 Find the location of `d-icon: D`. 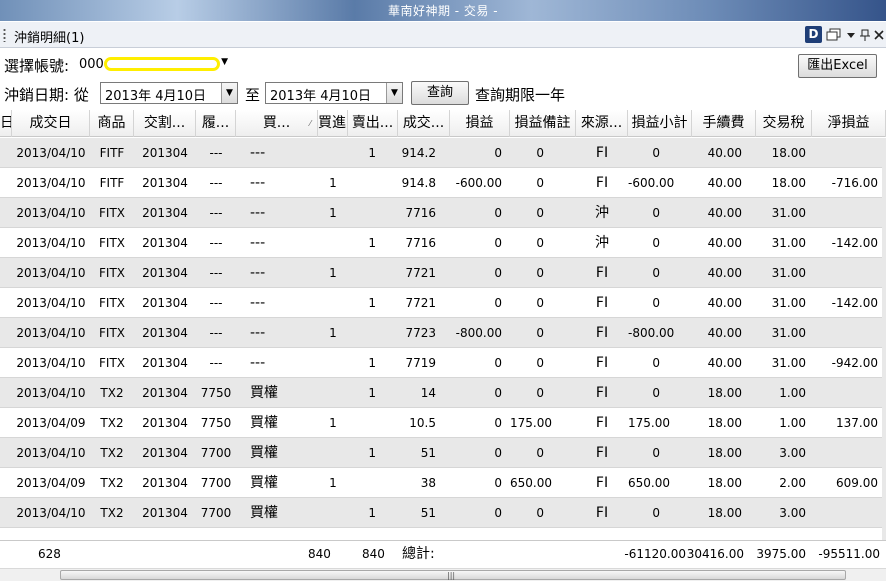

d-icon: D is located at coordinates (813, 34).